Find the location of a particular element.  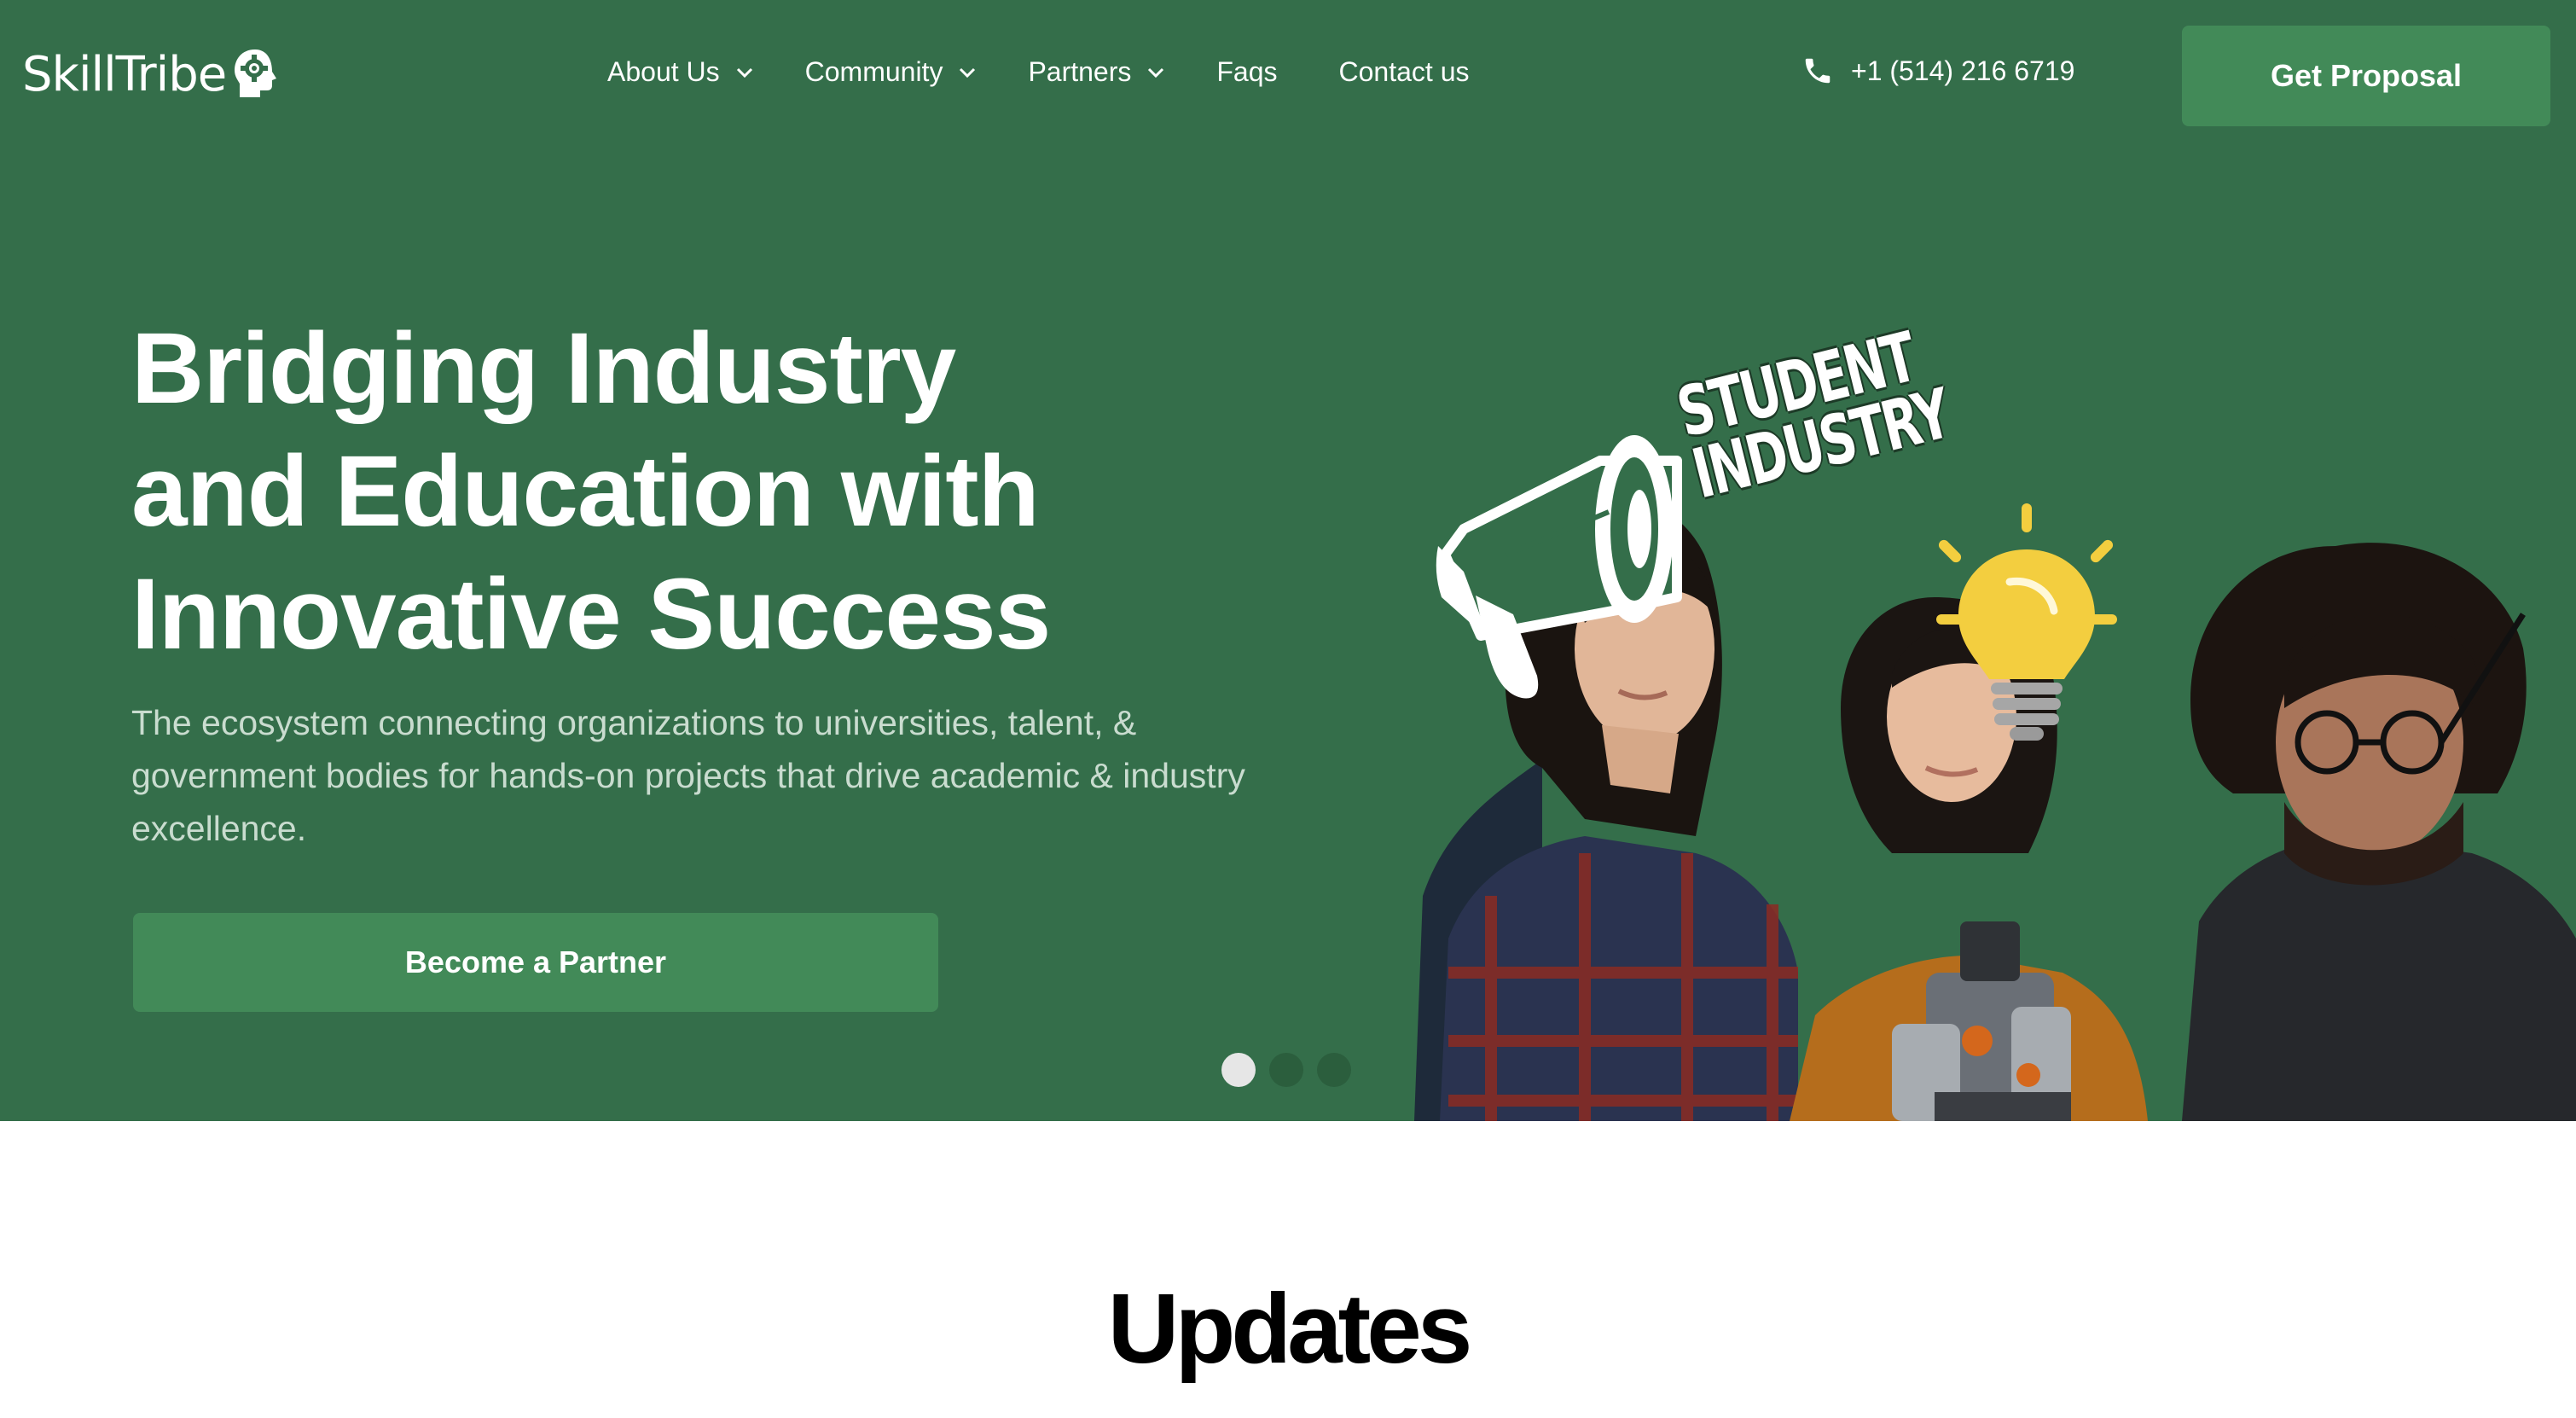

updates-heading: Updates is located at coordinates (1290, 1328).